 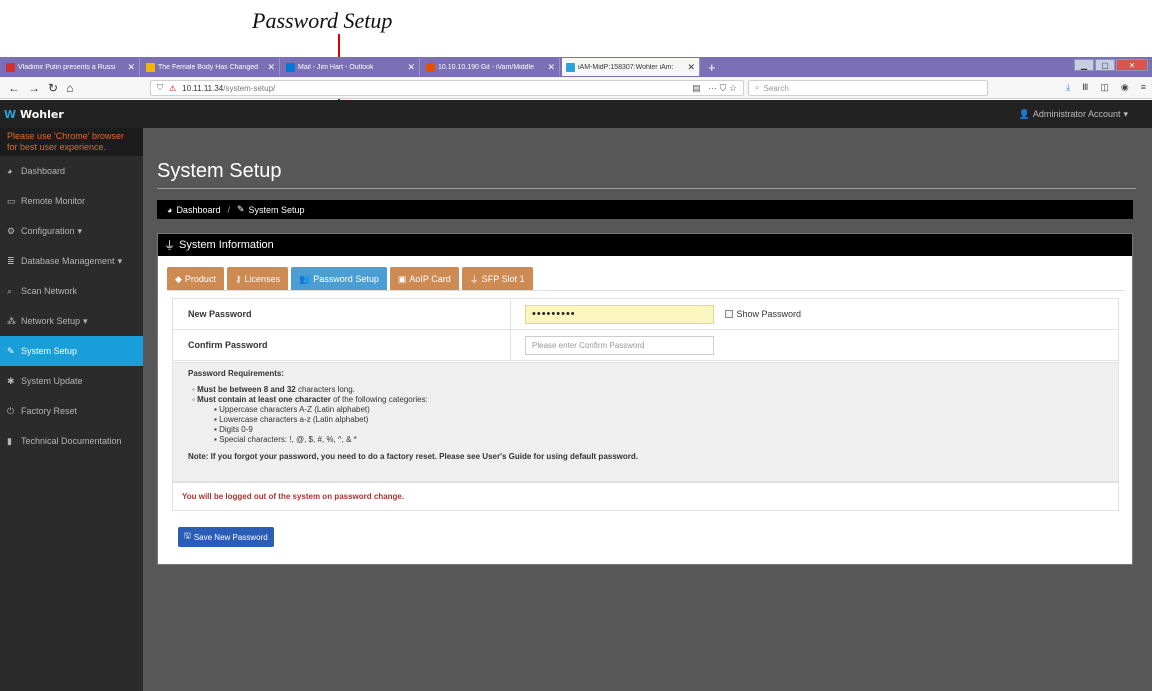 What do you see at coordinates (712, 67) in the screenshot?
I see `new-tab-button: +` at bounding box center [712, 67].